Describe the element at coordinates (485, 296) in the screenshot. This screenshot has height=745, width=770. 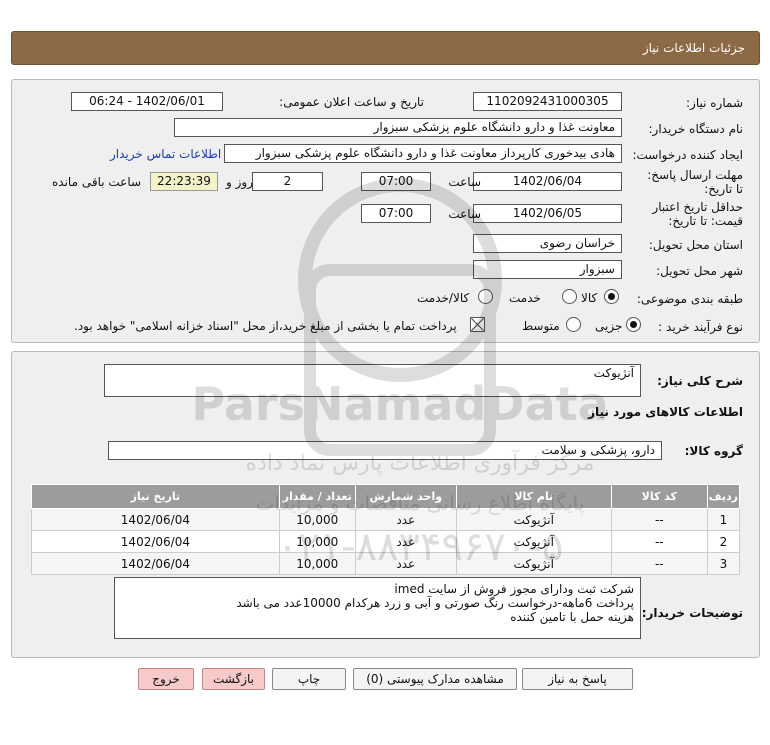
I see `category-both-radio` at that location.